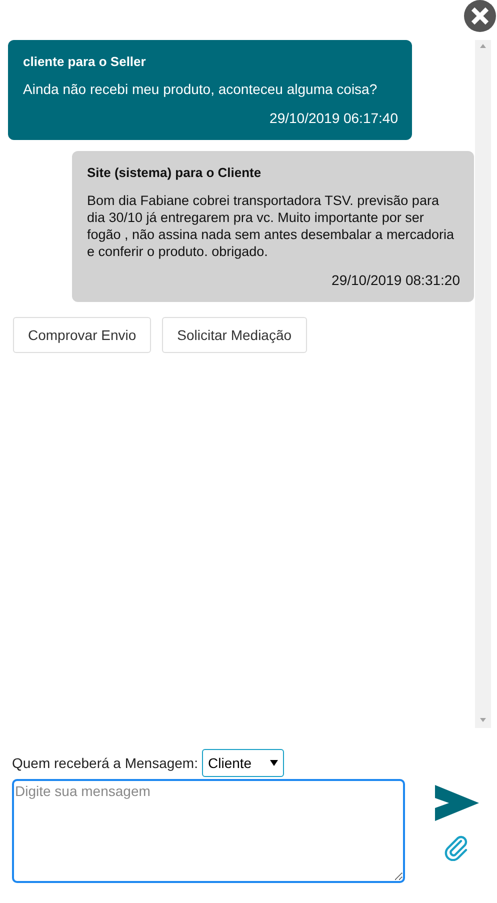 The image size is (497, 903). Describe the element at coordinates (457, 803) in the screenshot. I see `send-icon` at that location.